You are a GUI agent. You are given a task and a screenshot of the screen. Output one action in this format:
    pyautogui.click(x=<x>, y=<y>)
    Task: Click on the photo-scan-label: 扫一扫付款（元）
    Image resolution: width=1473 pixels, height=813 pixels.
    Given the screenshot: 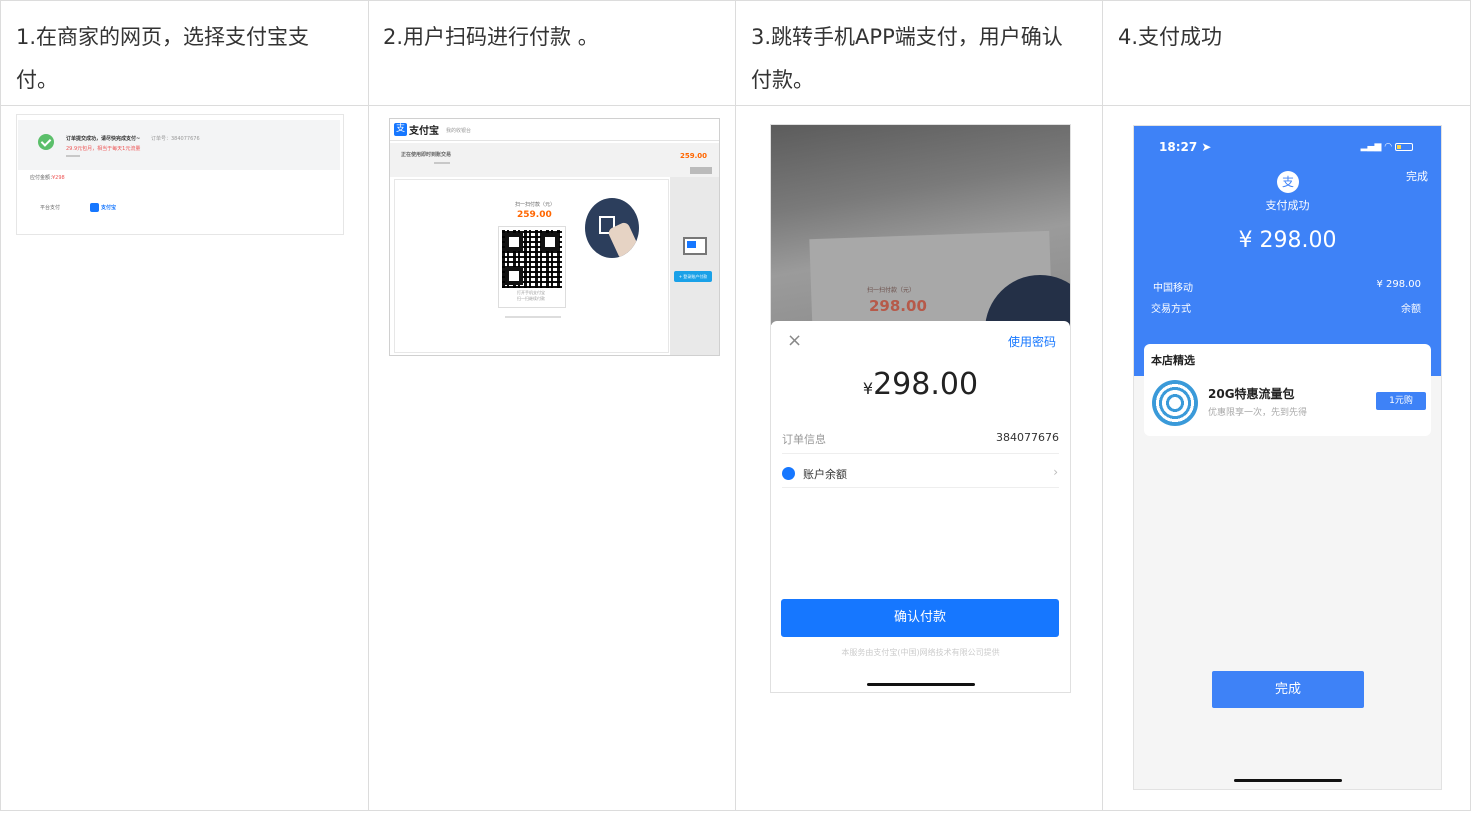 What is the action you would take?
    pyautogui.click(x=891, y=290)
    